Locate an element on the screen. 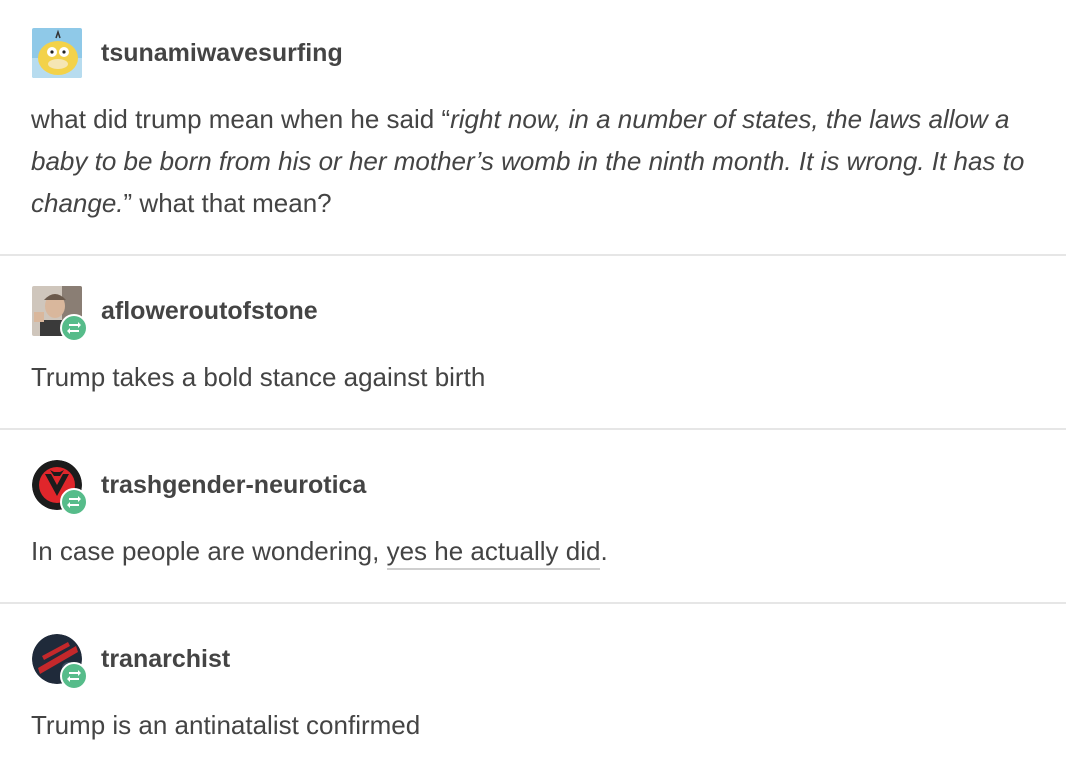 The width and height of the screenshot is (1066, 770). post-text-after: . is located at coordinates (604, 551).